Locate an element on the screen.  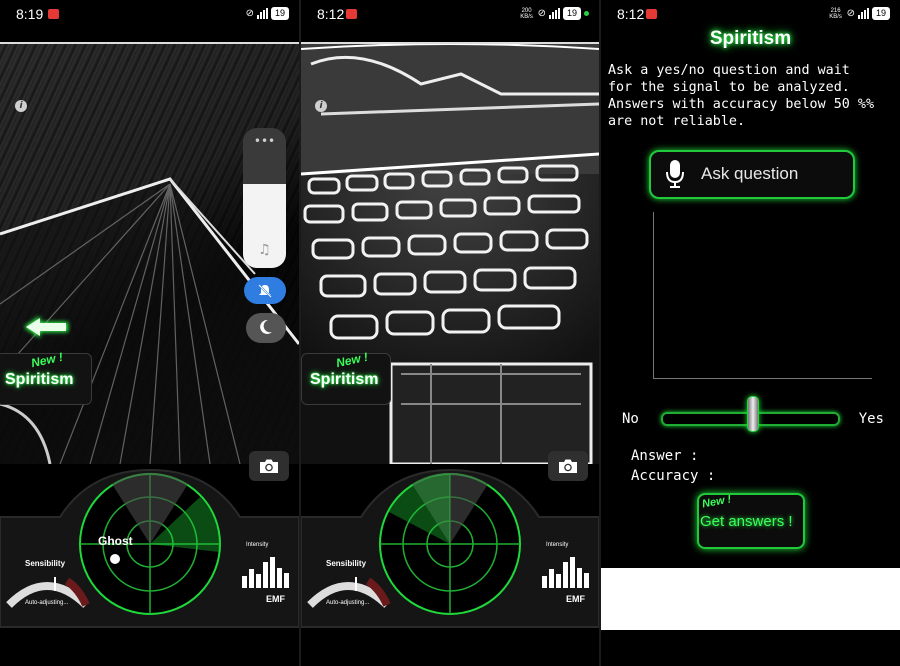
signal-chart is located at coordinates (762, 295).